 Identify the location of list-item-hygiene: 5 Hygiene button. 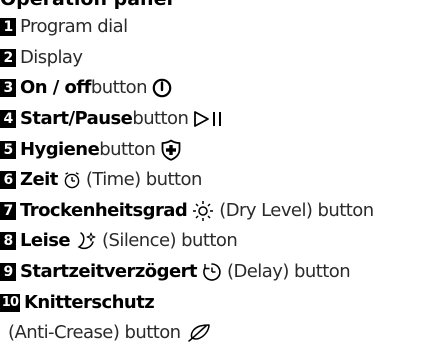
(221, 149).